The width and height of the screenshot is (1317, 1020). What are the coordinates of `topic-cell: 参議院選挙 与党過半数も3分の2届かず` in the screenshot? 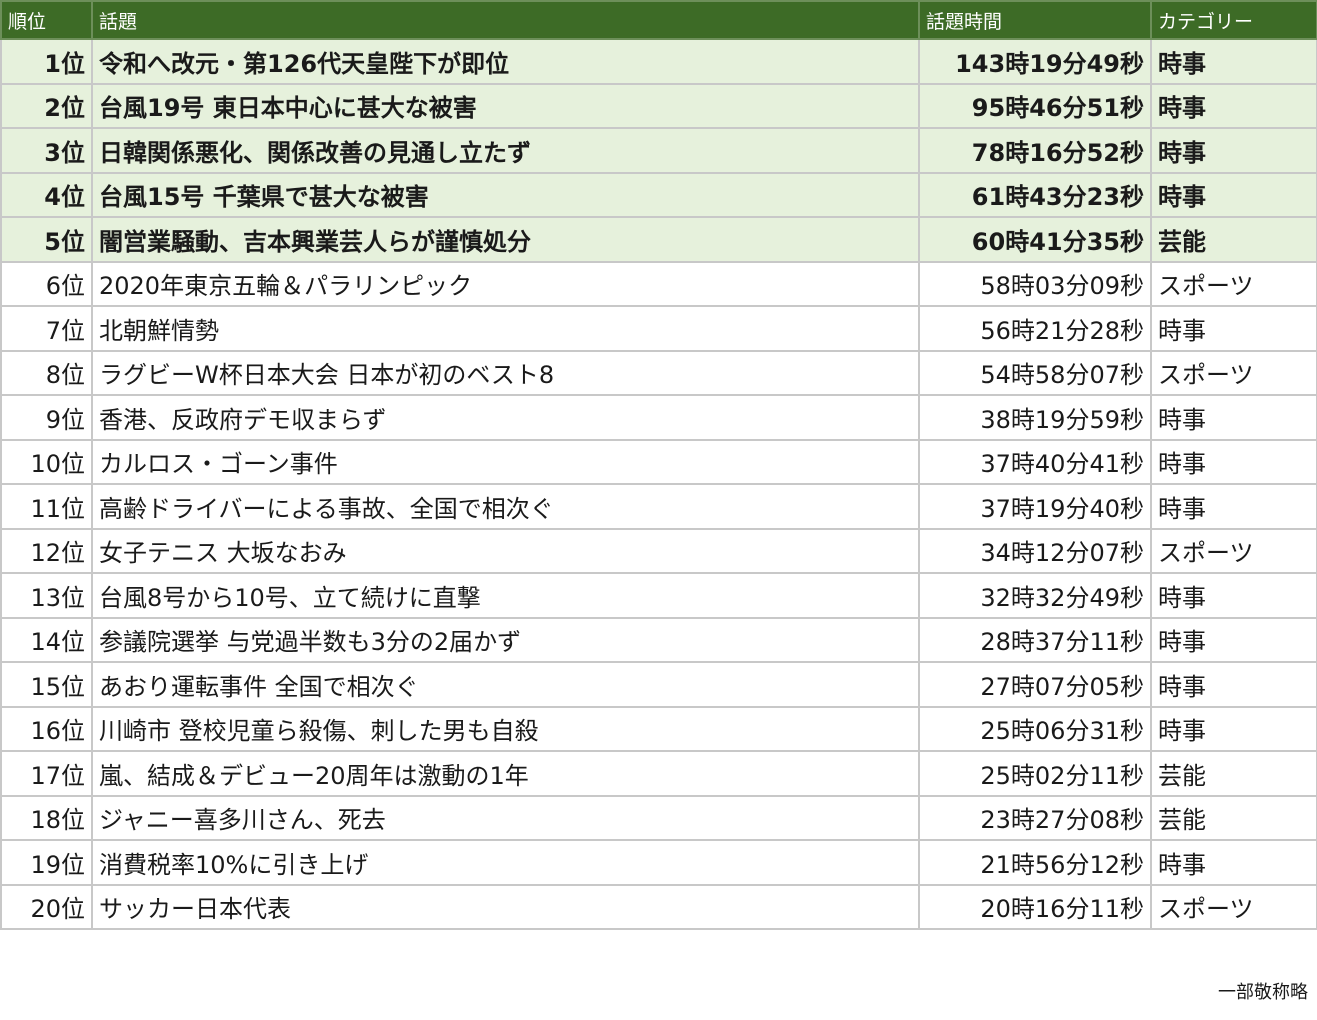 It's located at (505, 639).